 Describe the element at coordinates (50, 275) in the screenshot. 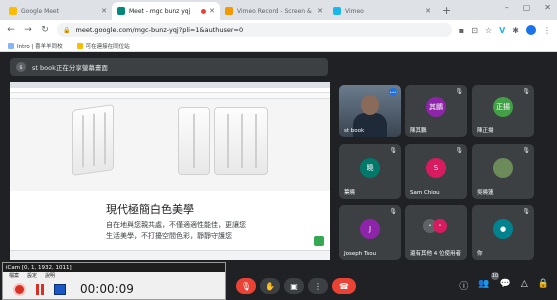

I see `menu-item-help: 說明` at that location.